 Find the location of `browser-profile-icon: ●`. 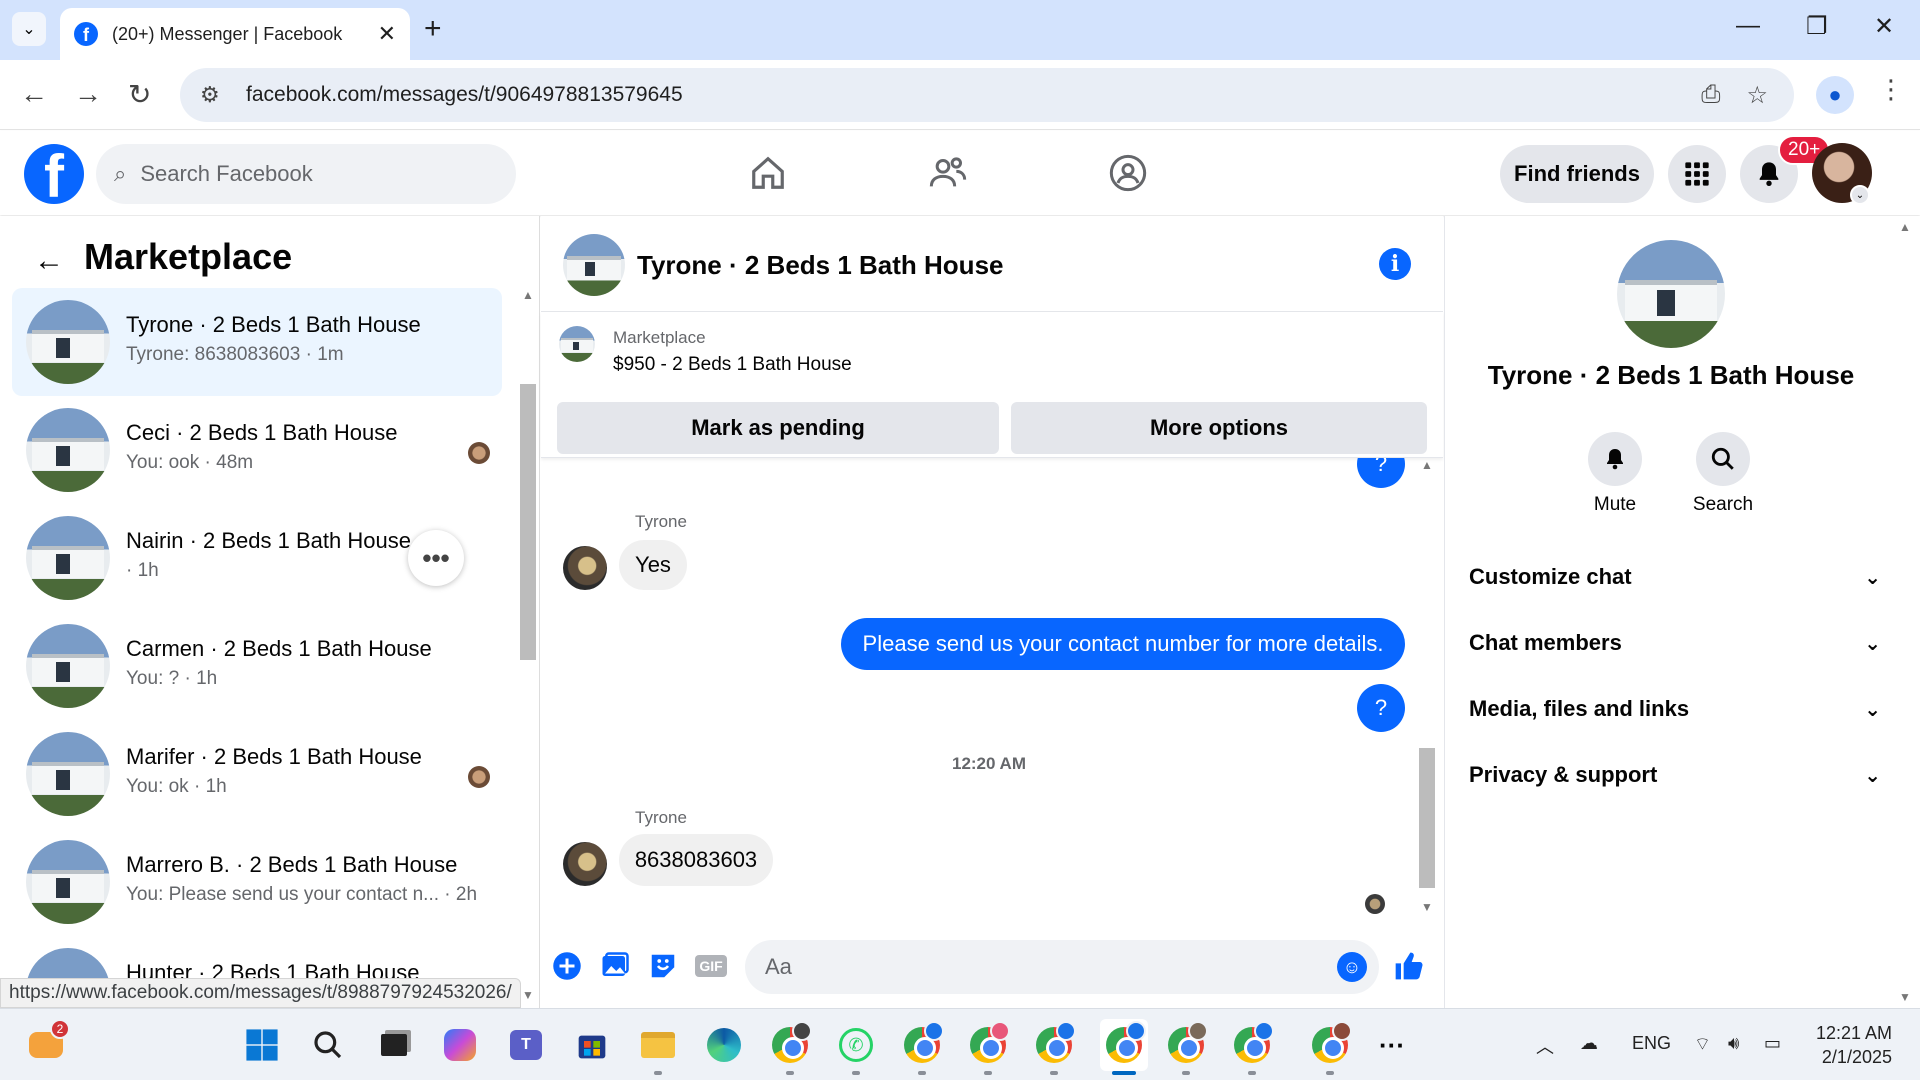

browser-profile-icon: ● is located at coordinates (1835, 95).